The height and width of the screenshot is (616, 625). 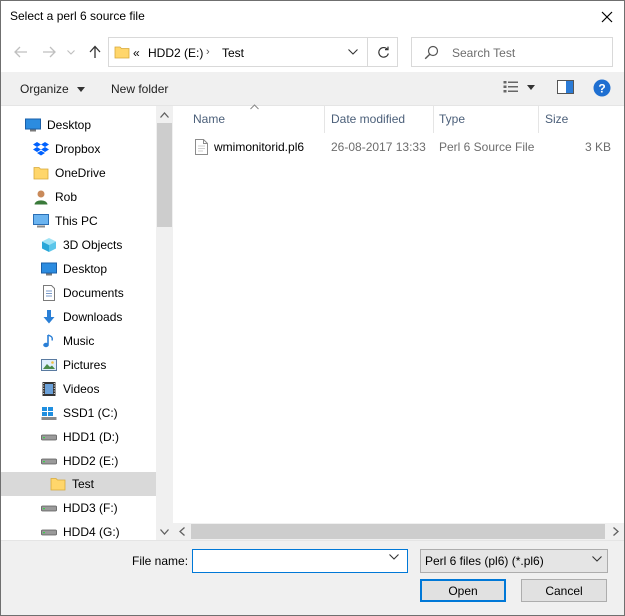 What do you see at coordinates (78, 437) in the screenshot?
I see `sidebar-item-hdd1-d: HDD1 (D:)` at bounding box center [78, 437].